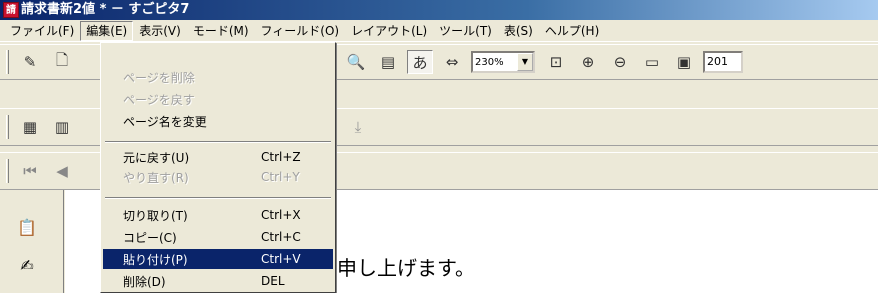 The height and width of the screenshot is (293, 878). Describe the element at coordinates (518, 31) in the screenshot. I see `menu-table: 表(S)` at that location.